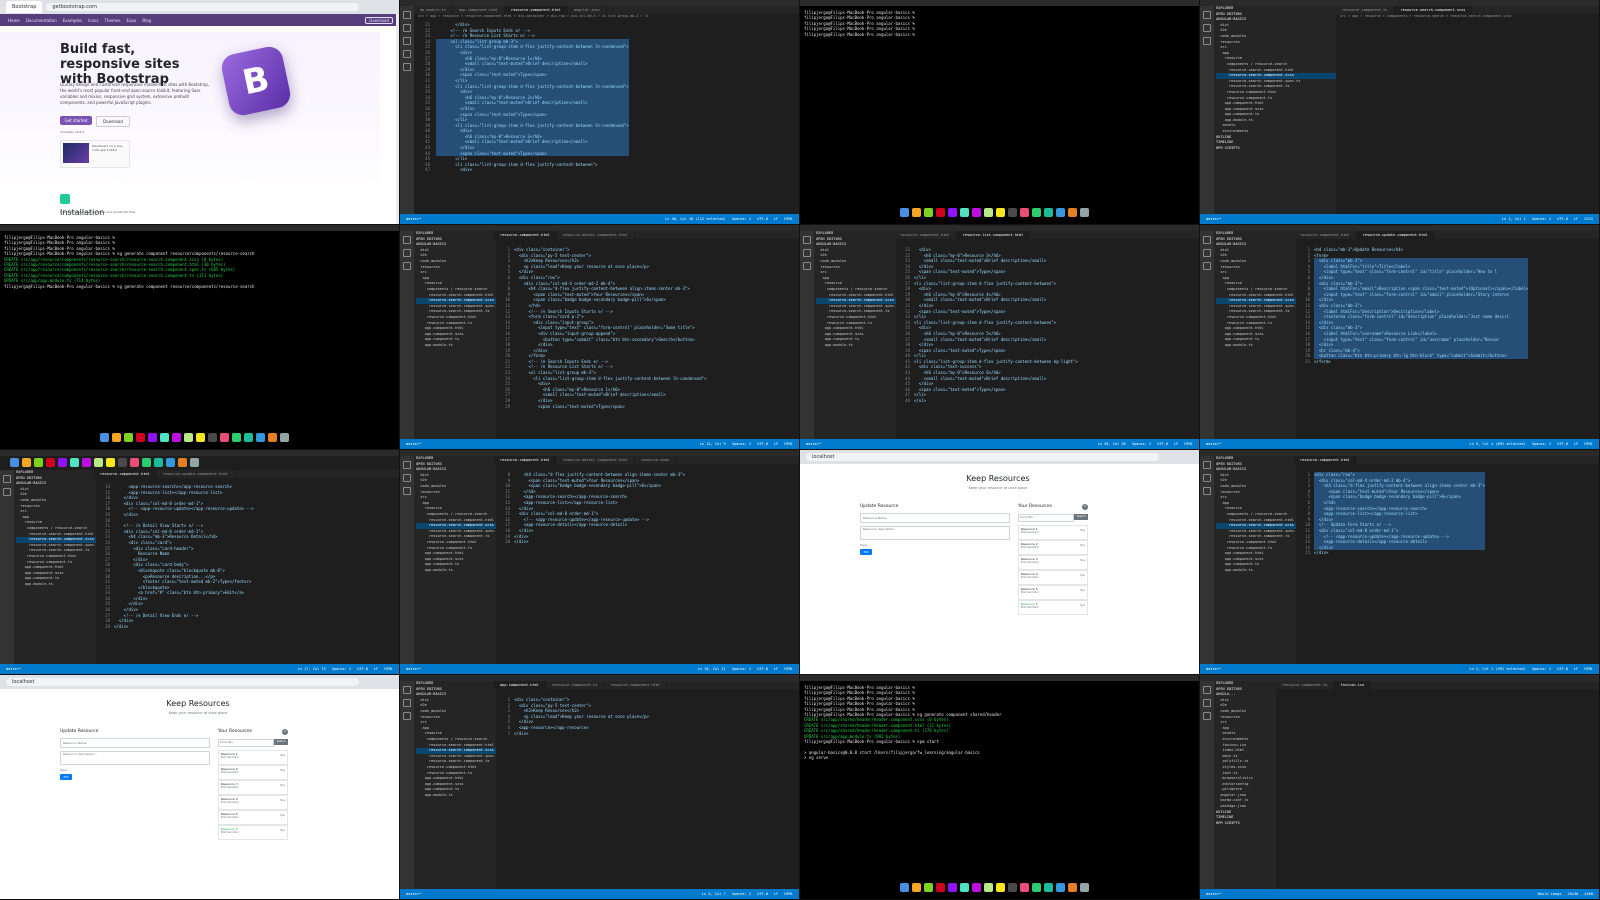  Describe the element at coordinates (866, 552) in the screenshot. I see `edit-button: Edit` at that location.